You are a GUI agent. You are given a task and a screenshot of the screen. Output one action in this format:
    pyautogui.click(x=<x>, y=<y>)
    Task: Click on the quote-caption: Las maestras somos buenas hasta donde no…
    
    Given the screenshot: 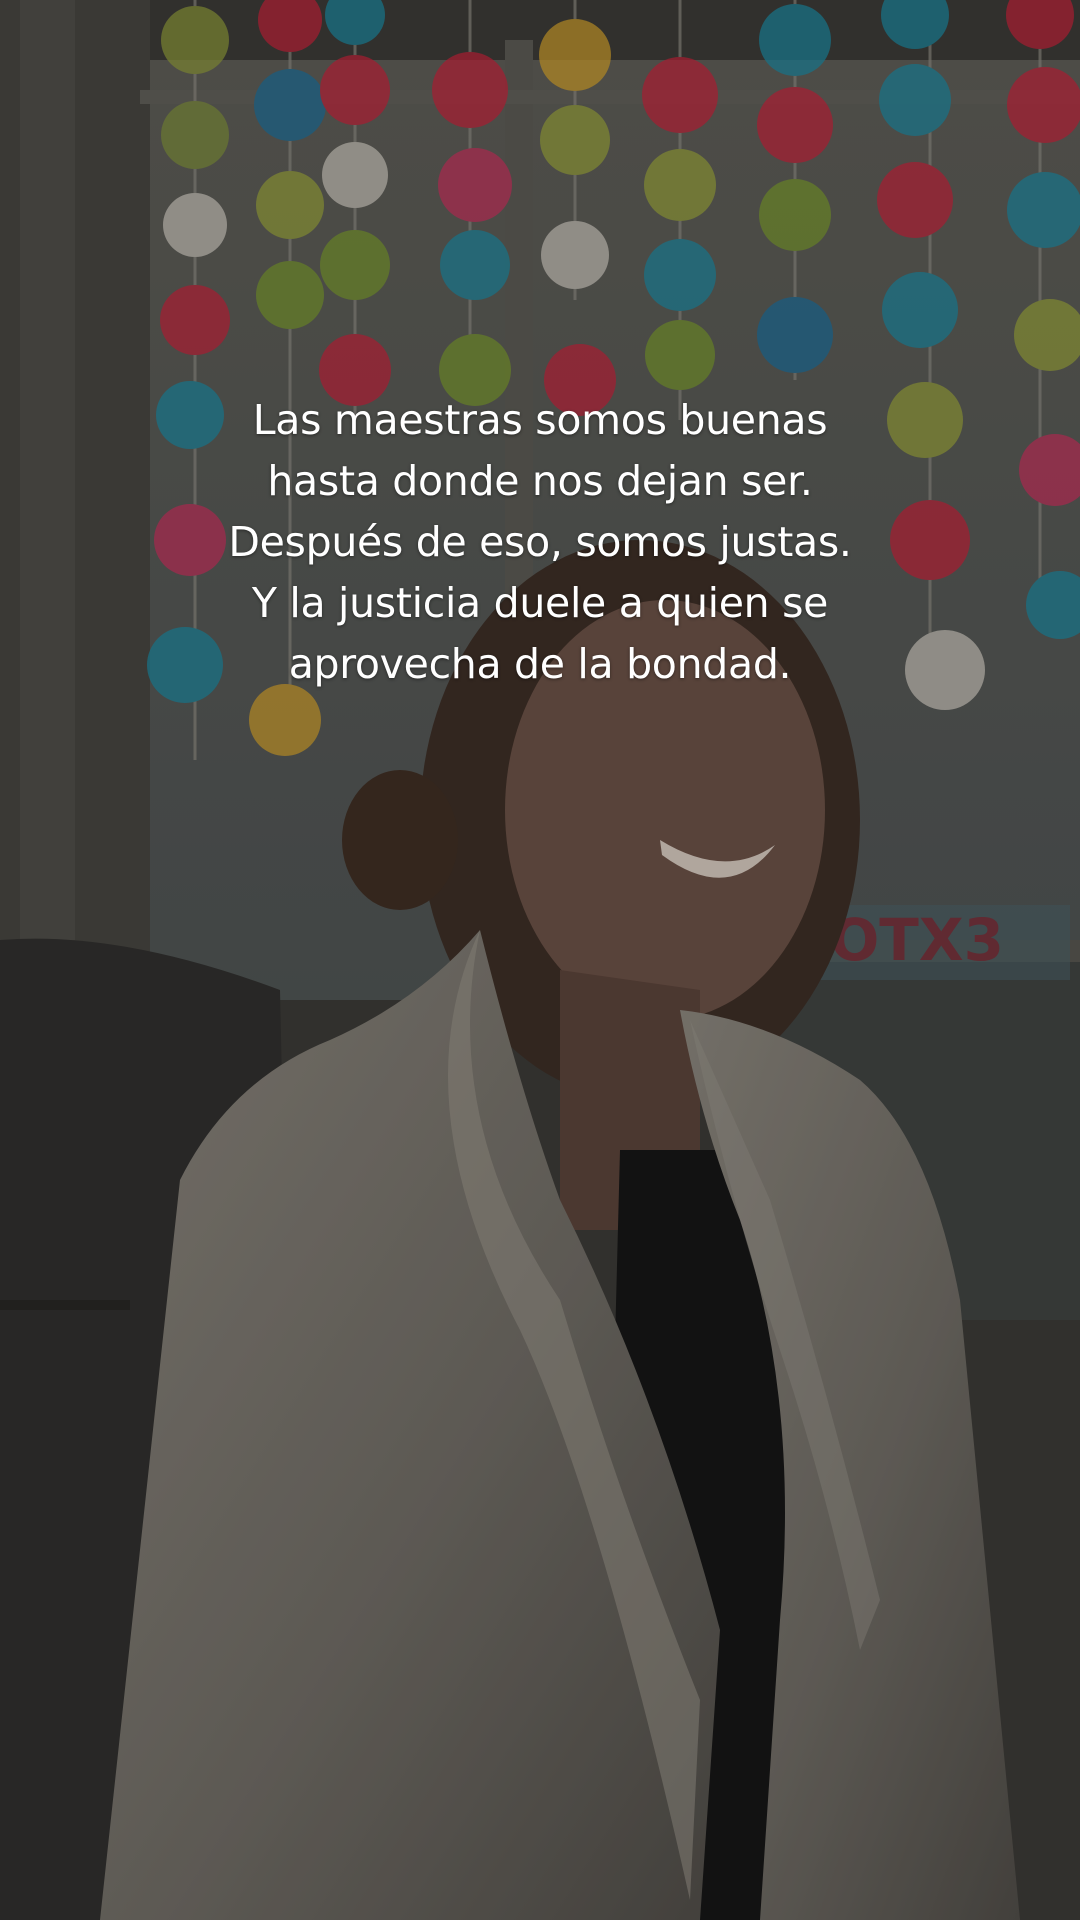 What is the action you would take?
    pyautogui.click(x=540, y=542)
    